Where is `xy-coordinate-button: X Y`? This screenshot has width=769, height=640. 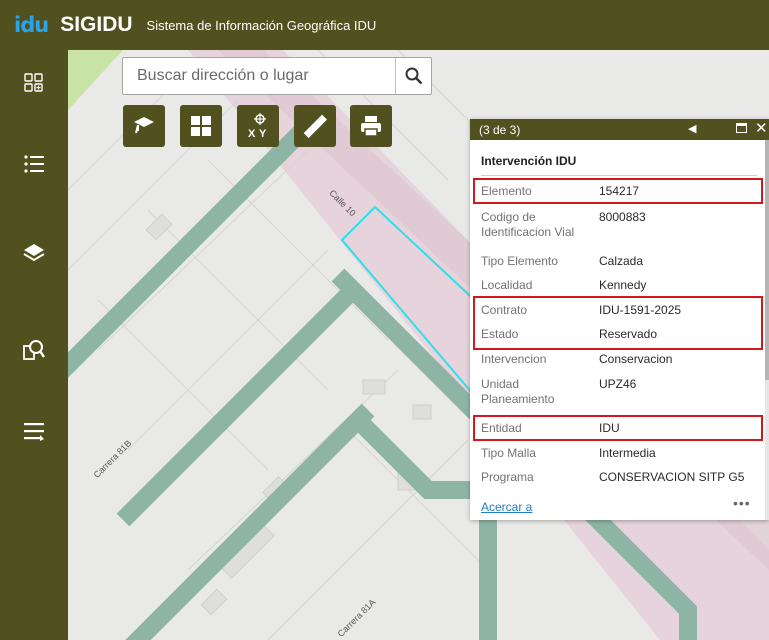 xy-coordinate-button: X Y is located at coordinates (258, 126).